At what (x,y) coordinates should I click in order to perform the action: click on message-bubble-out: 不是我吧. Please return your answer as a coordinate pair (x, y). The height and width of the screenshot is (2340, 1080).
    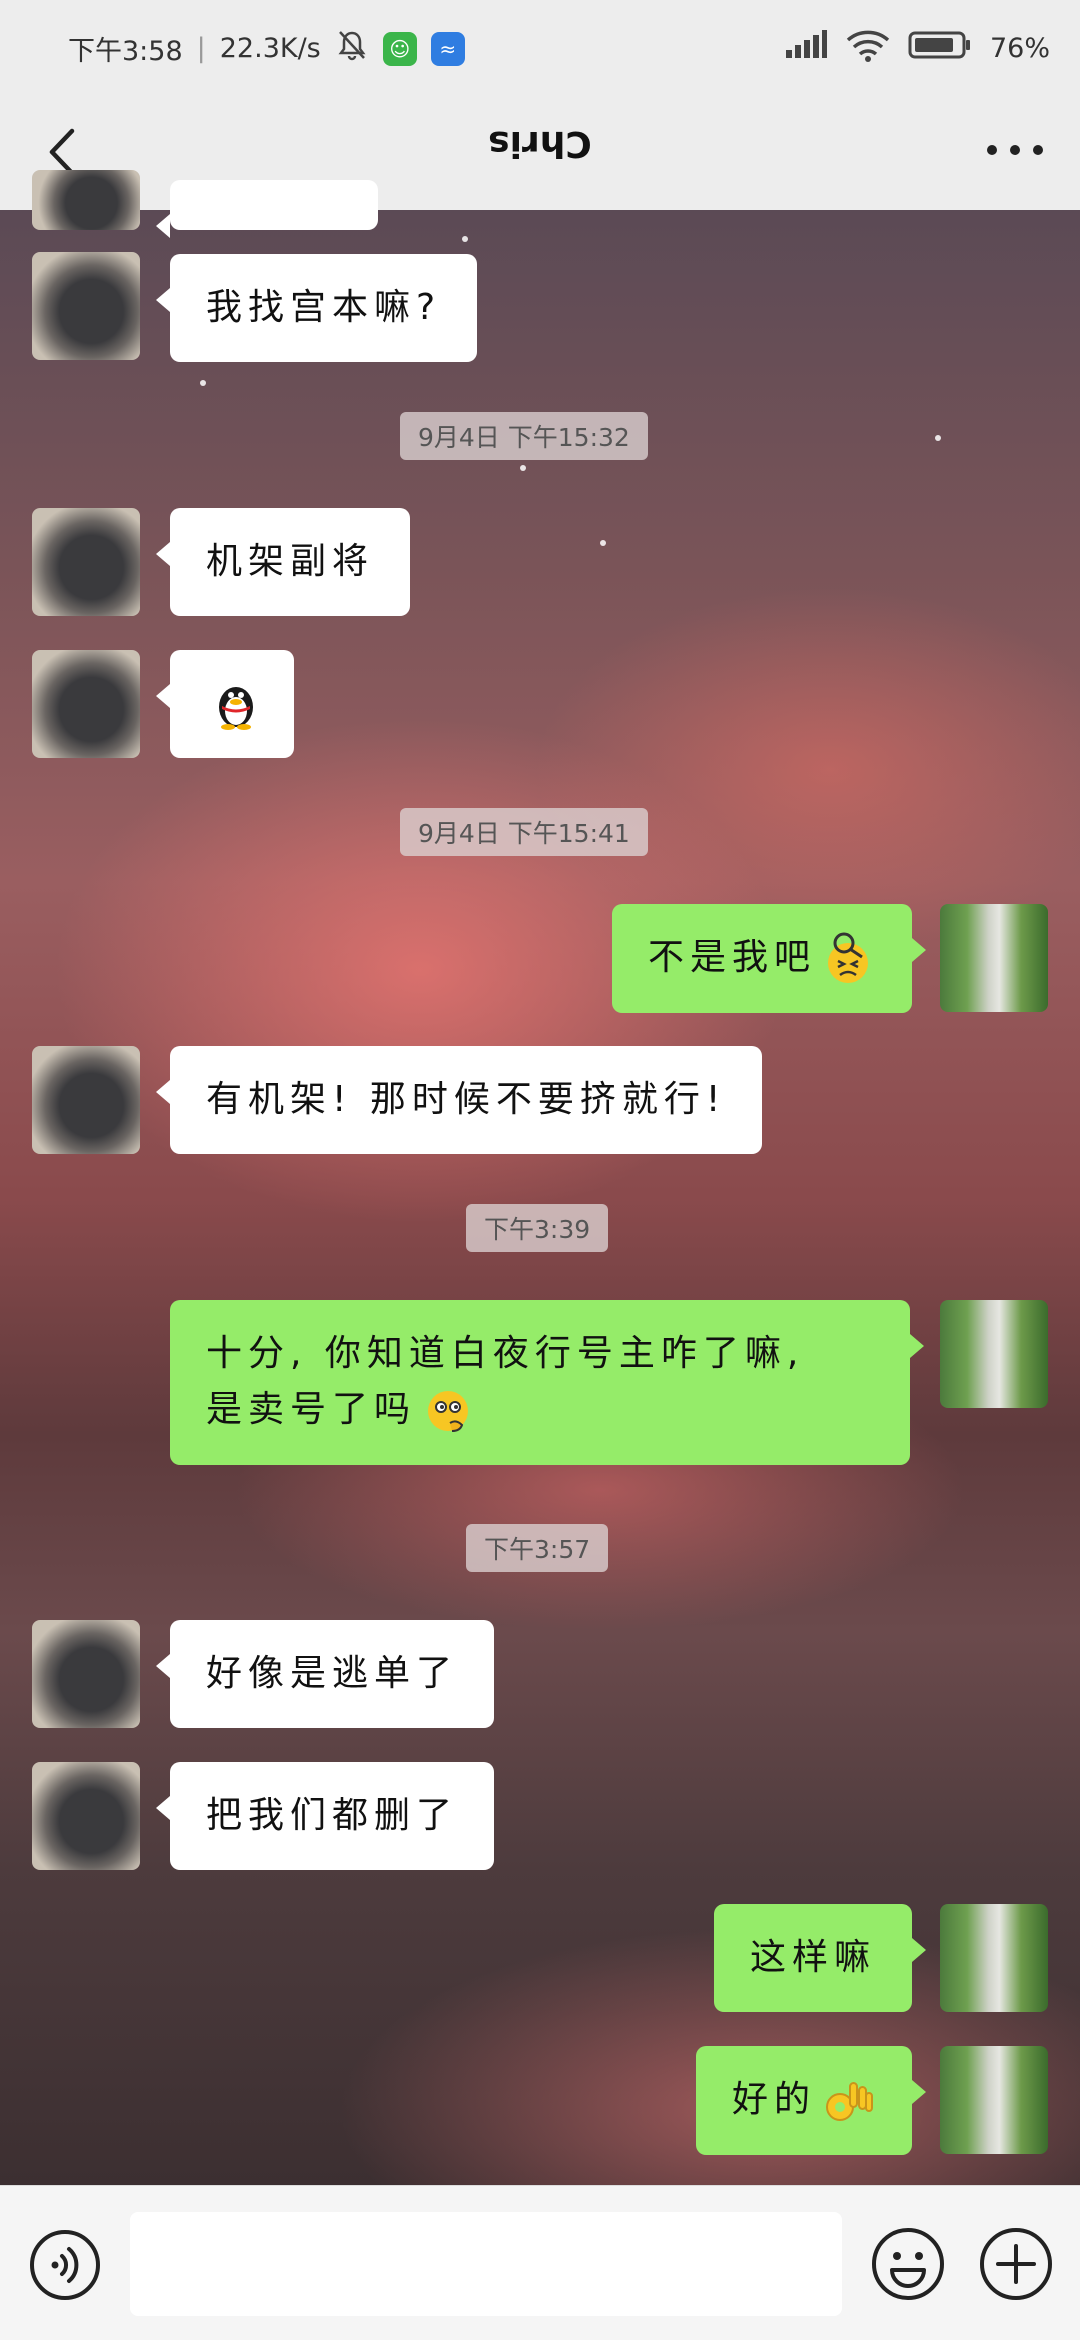
    Looking at the image, I should click on (769, 958).